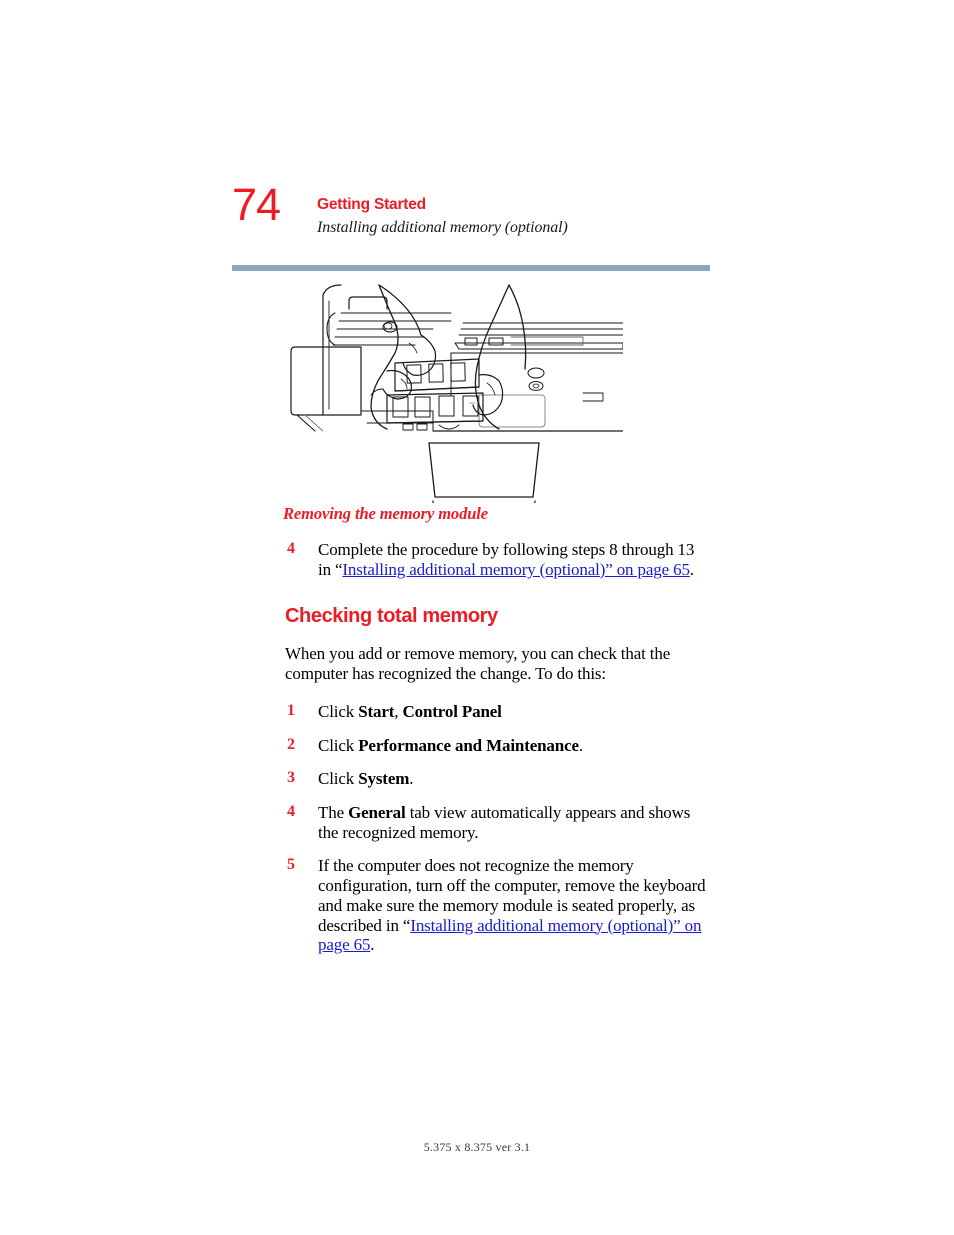 The image size is (954, 1235). I want to click on ui-label-control-panel: Control Panel, so click(452, 711).